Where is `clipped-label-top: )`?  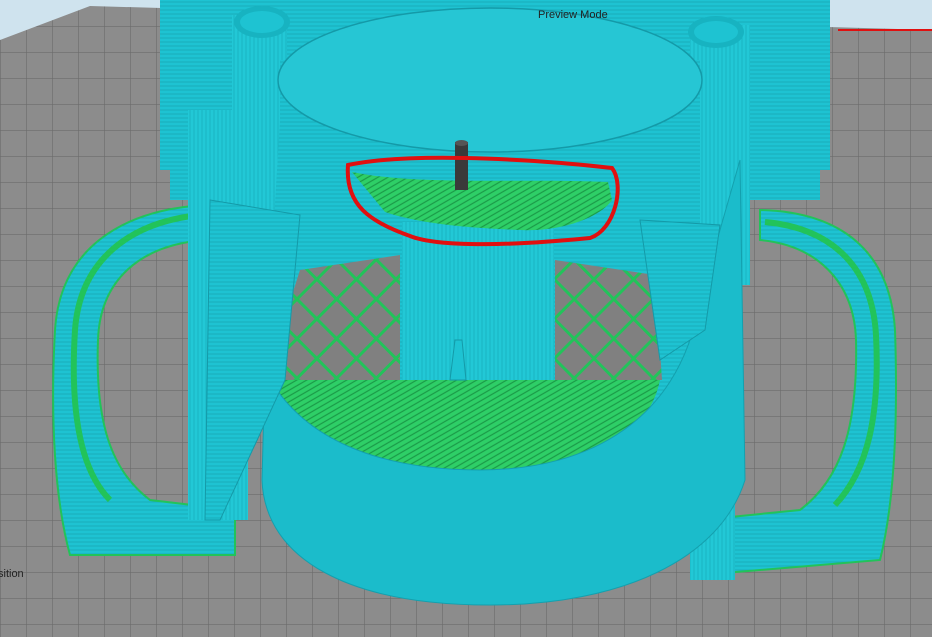 clipped-label-top: ) is located at coordinates (0, 15).